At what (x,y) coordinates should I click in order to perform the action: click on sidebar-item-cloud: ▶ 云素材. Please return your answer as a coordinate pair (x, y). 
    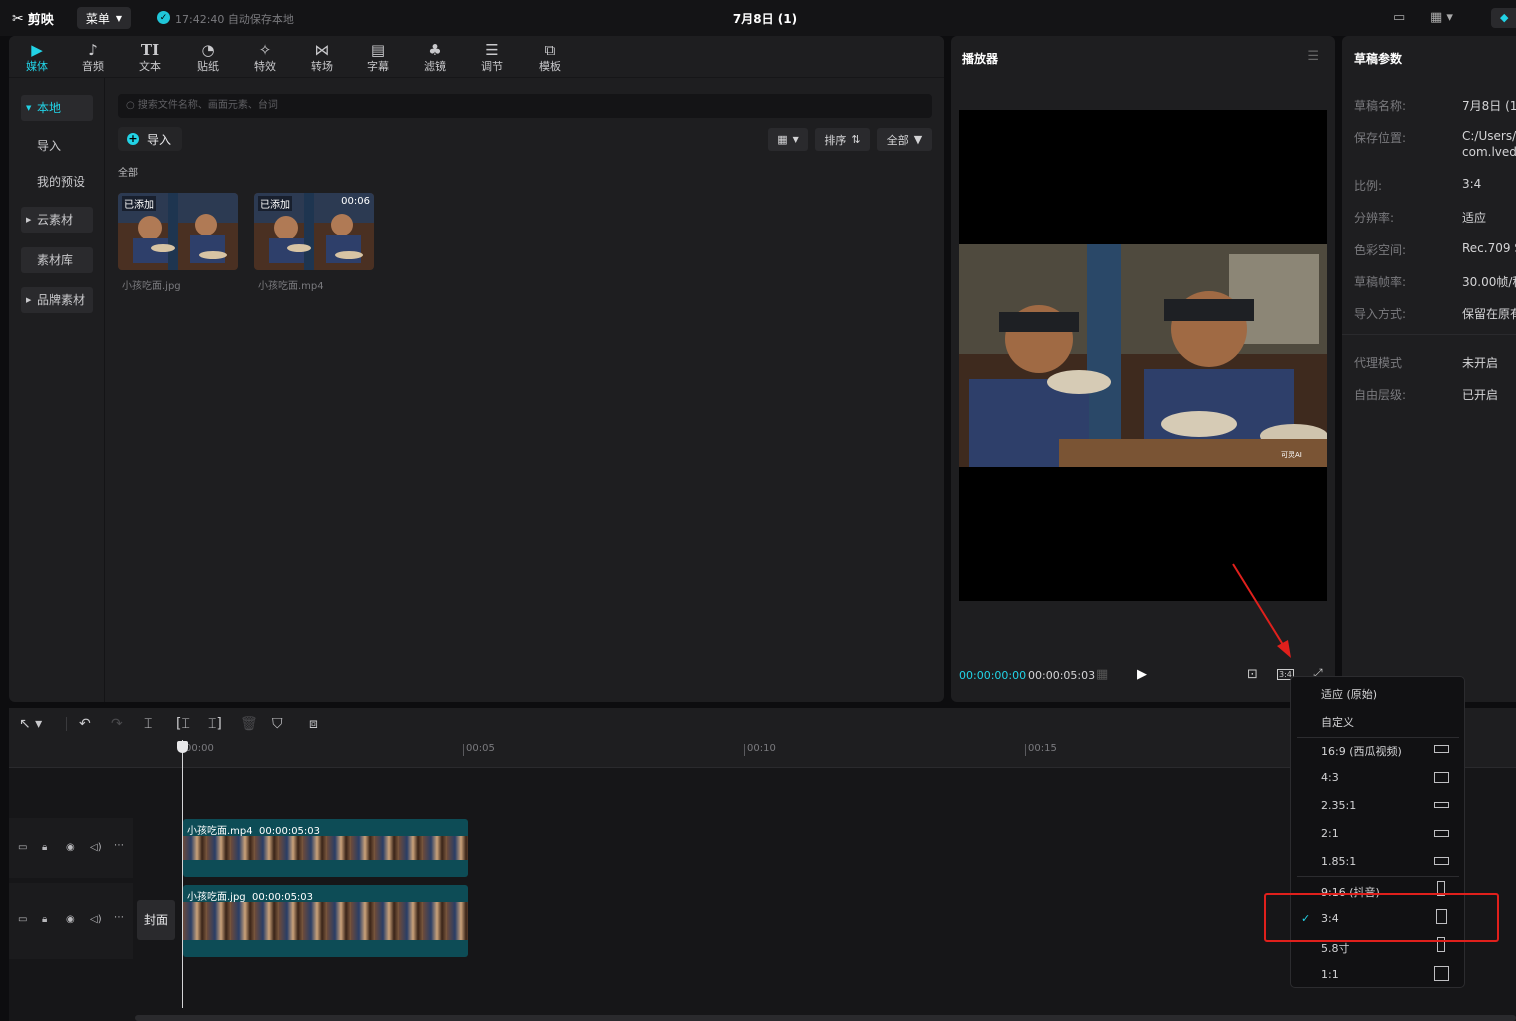
    Looking at the image, I should click on (57, 220).